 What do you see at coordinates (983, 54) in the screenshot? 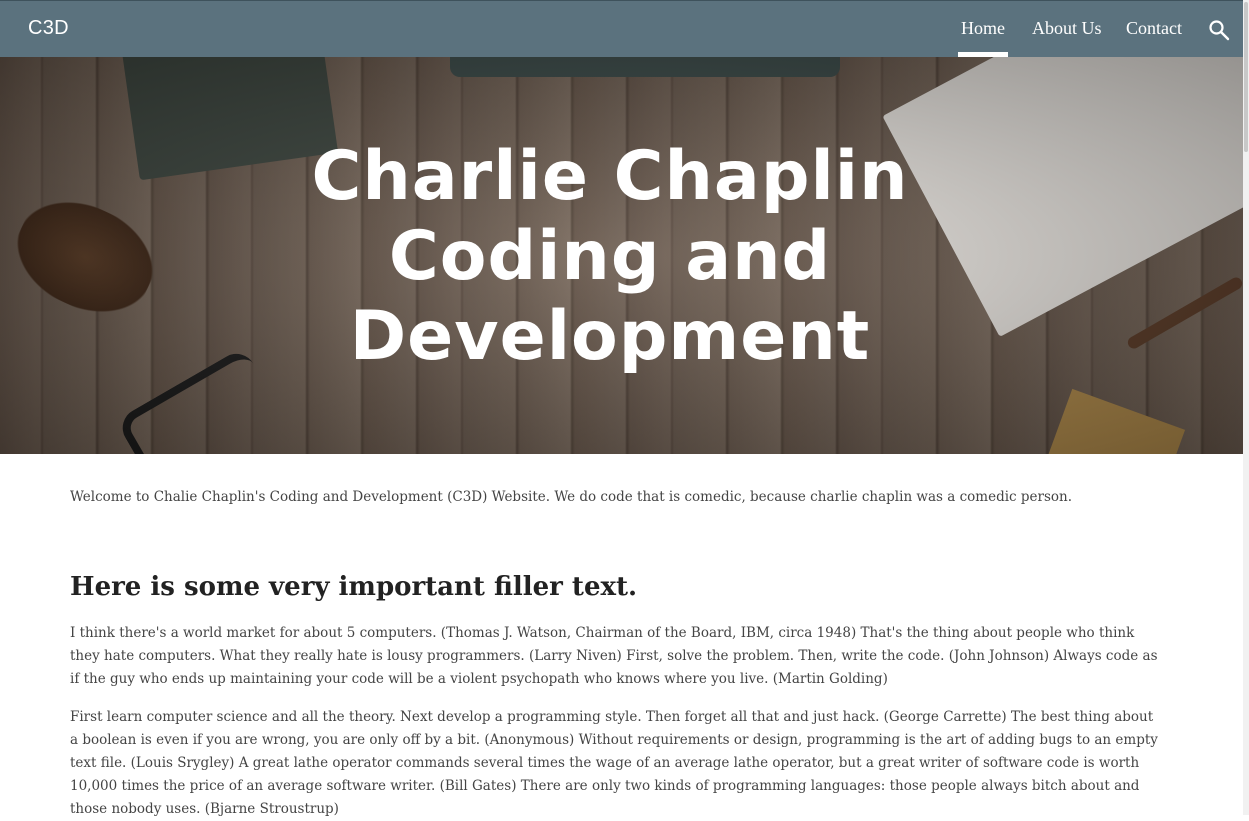
I see `active-nav-indicator` at bounding box center [983, 54].